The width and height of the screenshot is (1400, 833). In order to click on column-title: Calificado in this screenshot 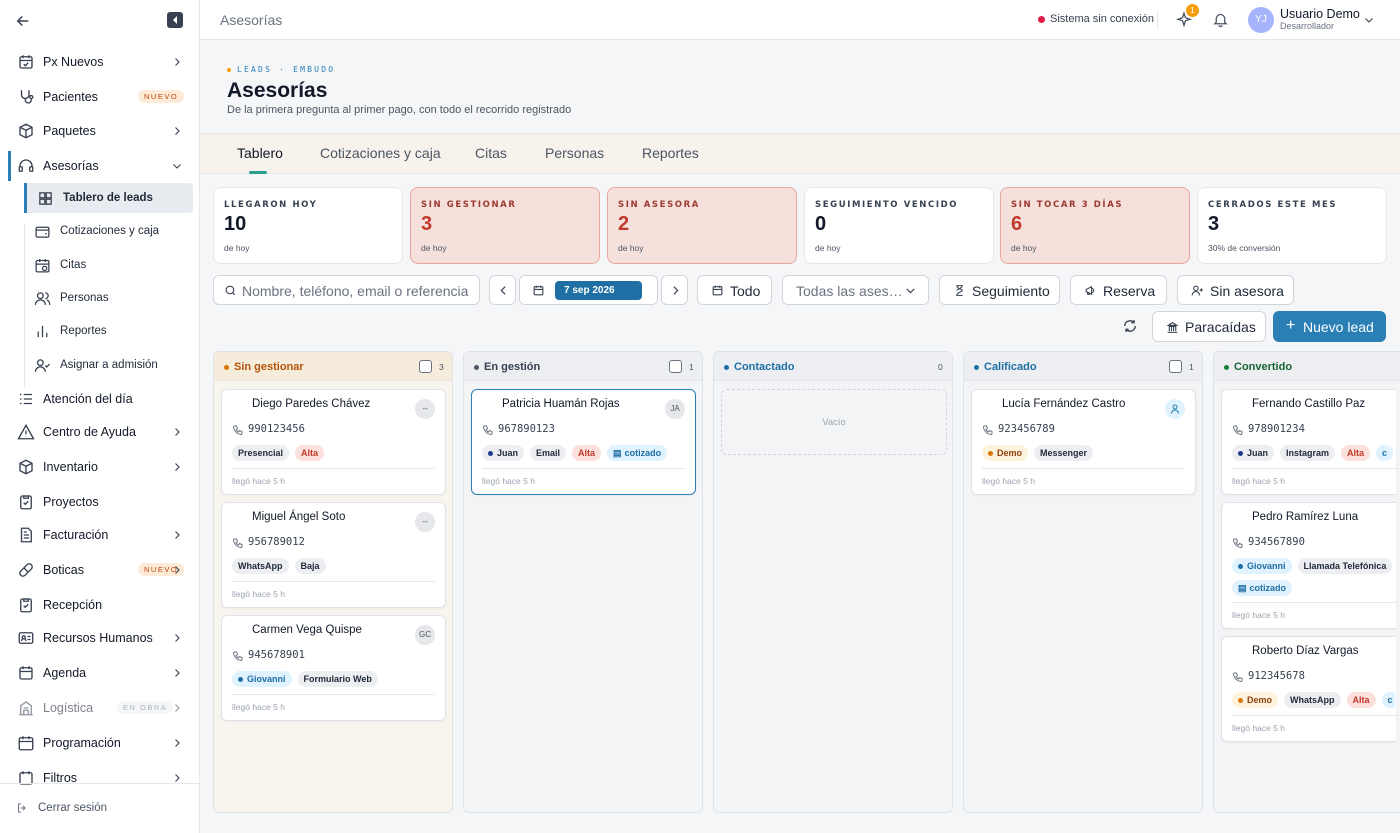, I will do `click(1010, 367)`.